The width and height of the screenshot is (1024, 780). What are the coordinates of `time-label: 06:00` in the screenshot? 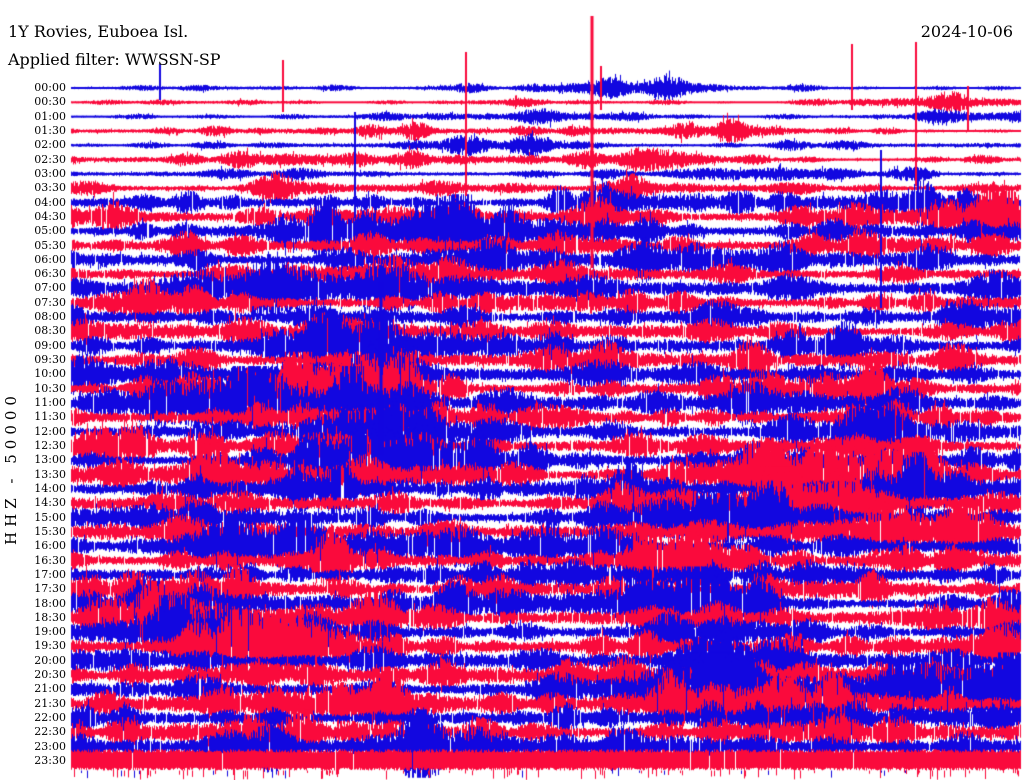 It's located at (50, 259).